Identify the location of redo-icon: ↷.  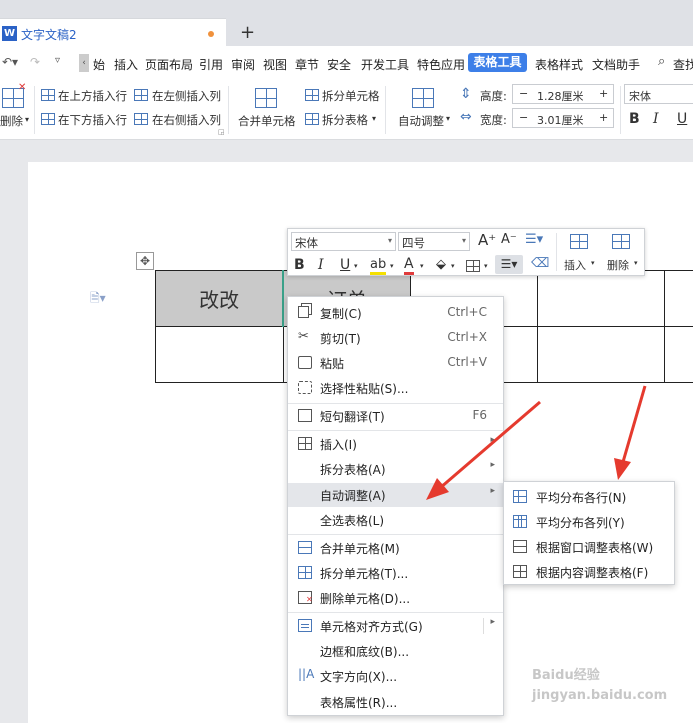
(35, 62).